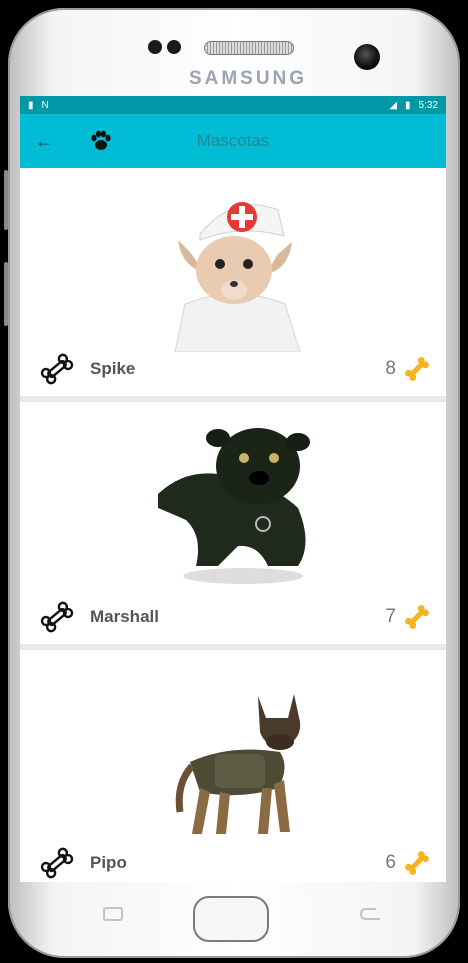 This screenshot has height=963, width=468. I want to click on battery-icon: ▮, so click(408, 105).